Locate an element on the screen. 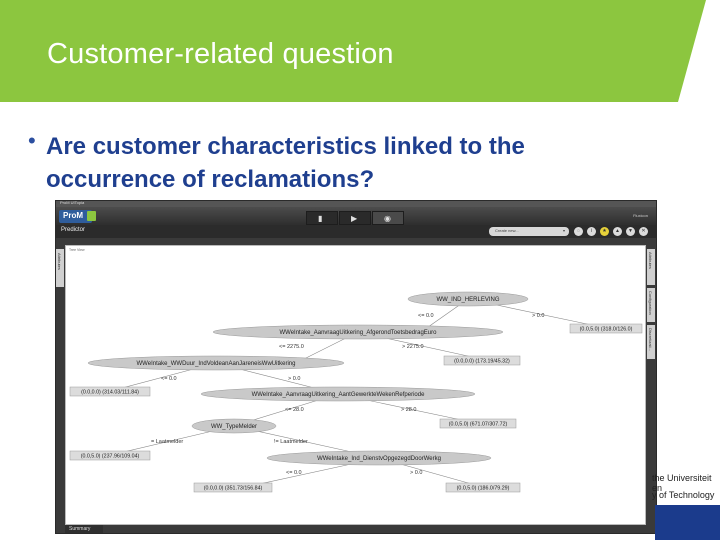  slide-title: Customer-related question is located at coordinates (220, 54).